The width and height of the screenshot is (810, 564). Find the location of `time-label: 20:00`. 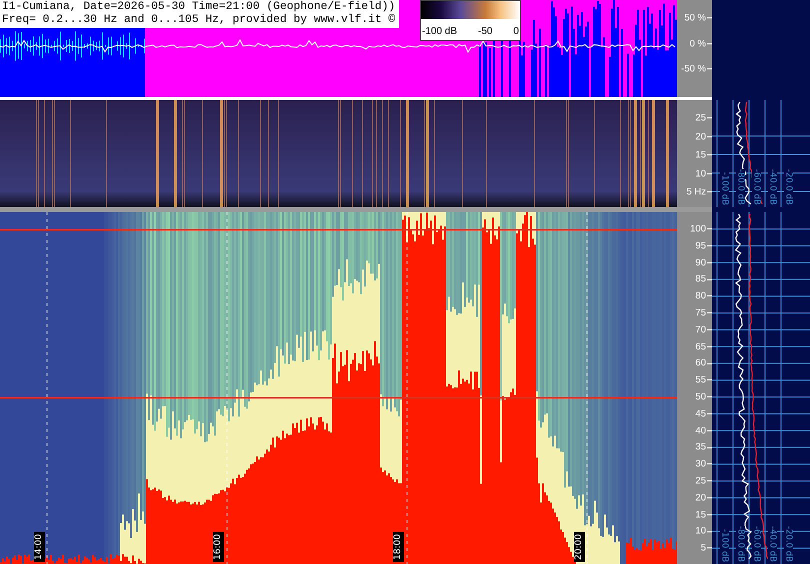

time-label: 20:00 is located at coordinates (579, 547).